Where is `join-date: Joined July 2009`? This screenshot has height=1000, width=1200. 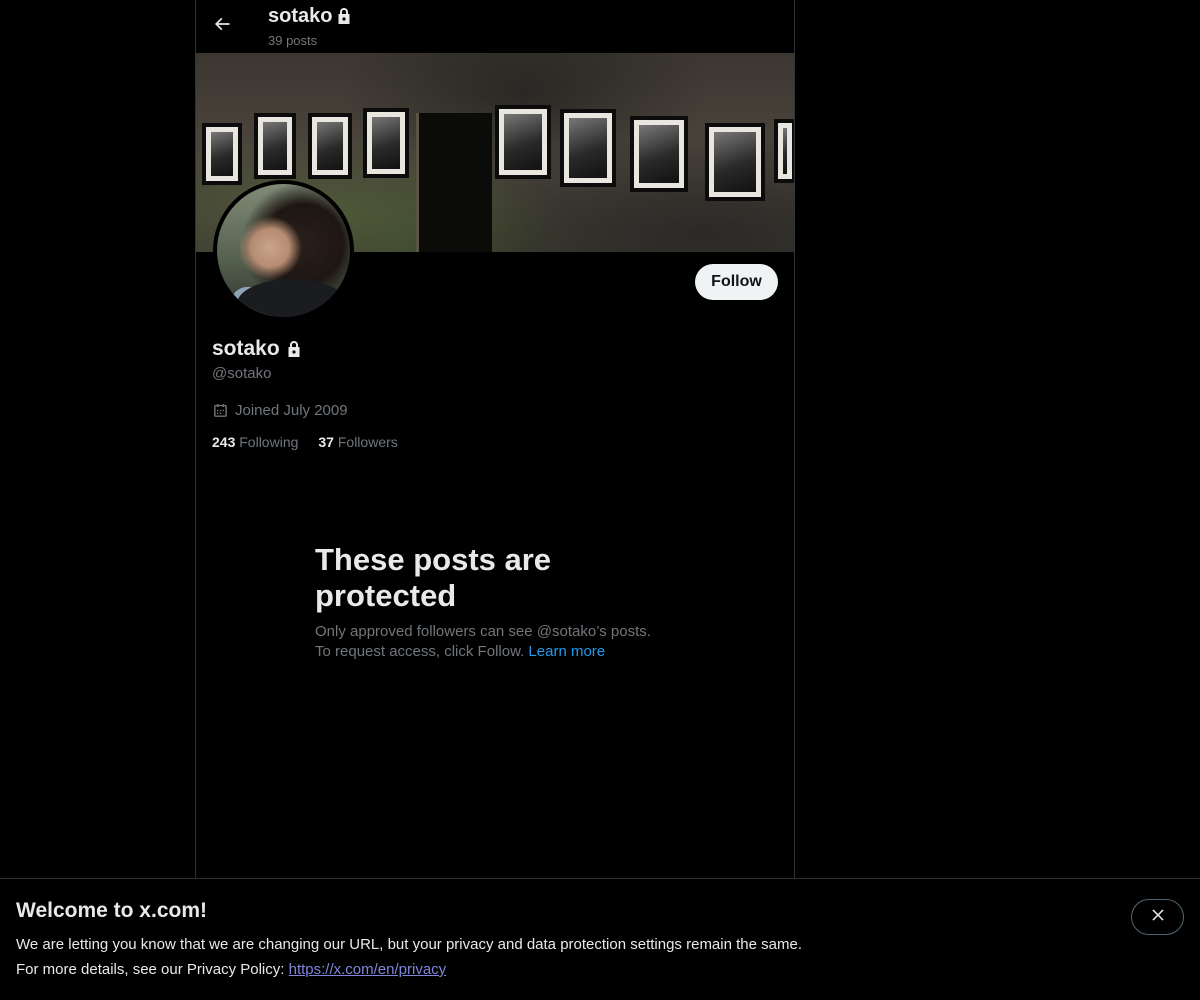
join-date: Joined July 2009 is located at coordinates (280, 410).